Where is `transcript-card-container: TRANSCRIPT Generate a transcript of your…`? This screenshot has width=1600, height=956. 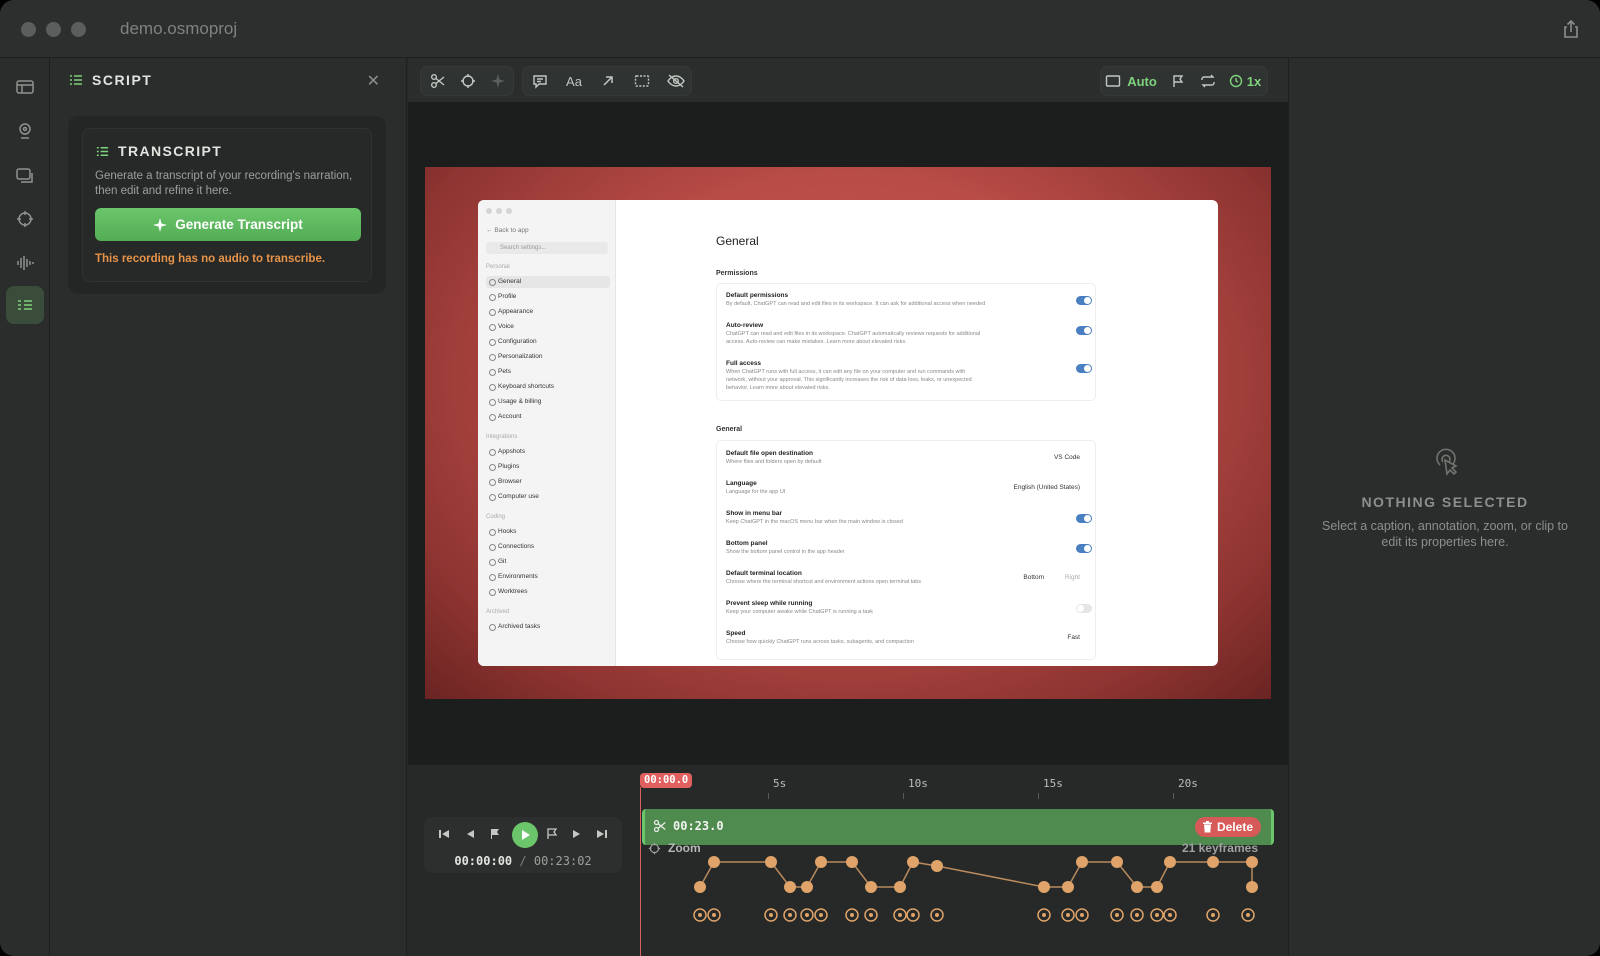
transcript-card-container: TRANSCRIPT Generate a transcript of your… is located at coordinates (227, 205).